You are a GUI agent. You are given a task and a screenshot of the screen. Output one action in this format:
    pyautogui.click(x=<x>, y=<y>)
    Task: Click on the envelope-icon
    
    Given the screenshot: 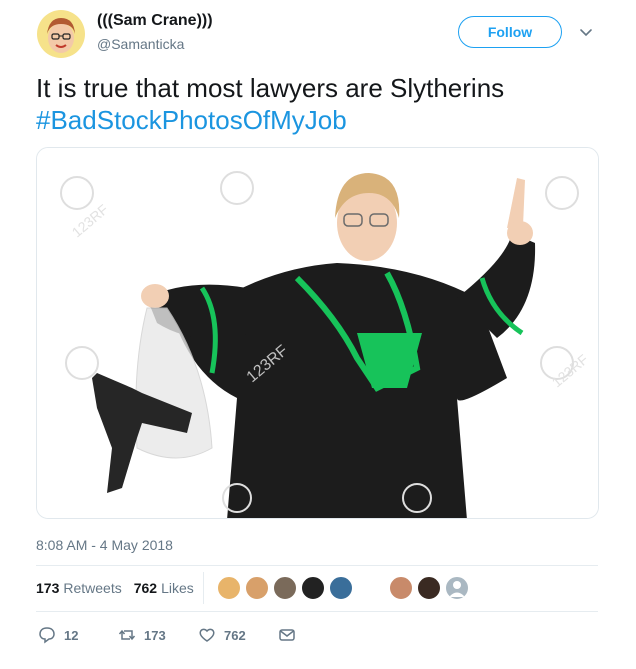 What is the action you would take?
    pyautogui.click(x=287, y=635)
    